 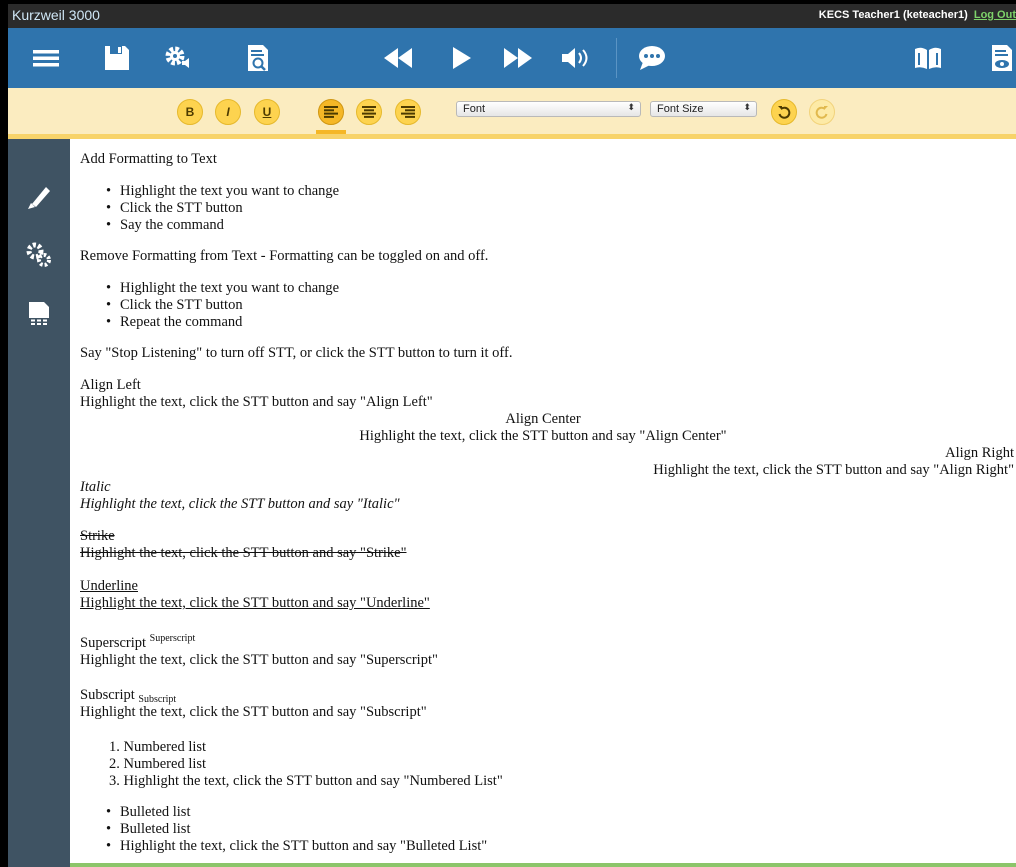 What do you see at coordinates (165, 225) in the screenshot?
I see `list-item: Say the command` at bounding box center [165, 225].